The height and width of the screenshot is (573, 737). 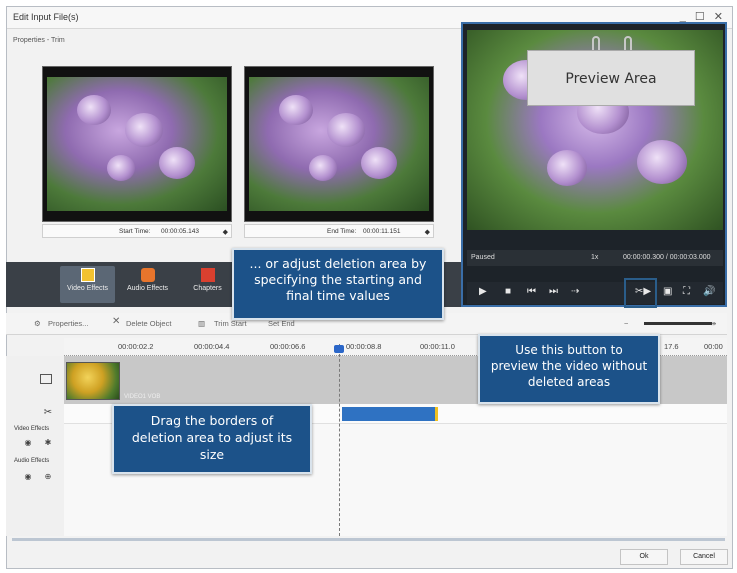 I want to click on start-time-value: 00:00:05.143, so click(x=180, y=231).